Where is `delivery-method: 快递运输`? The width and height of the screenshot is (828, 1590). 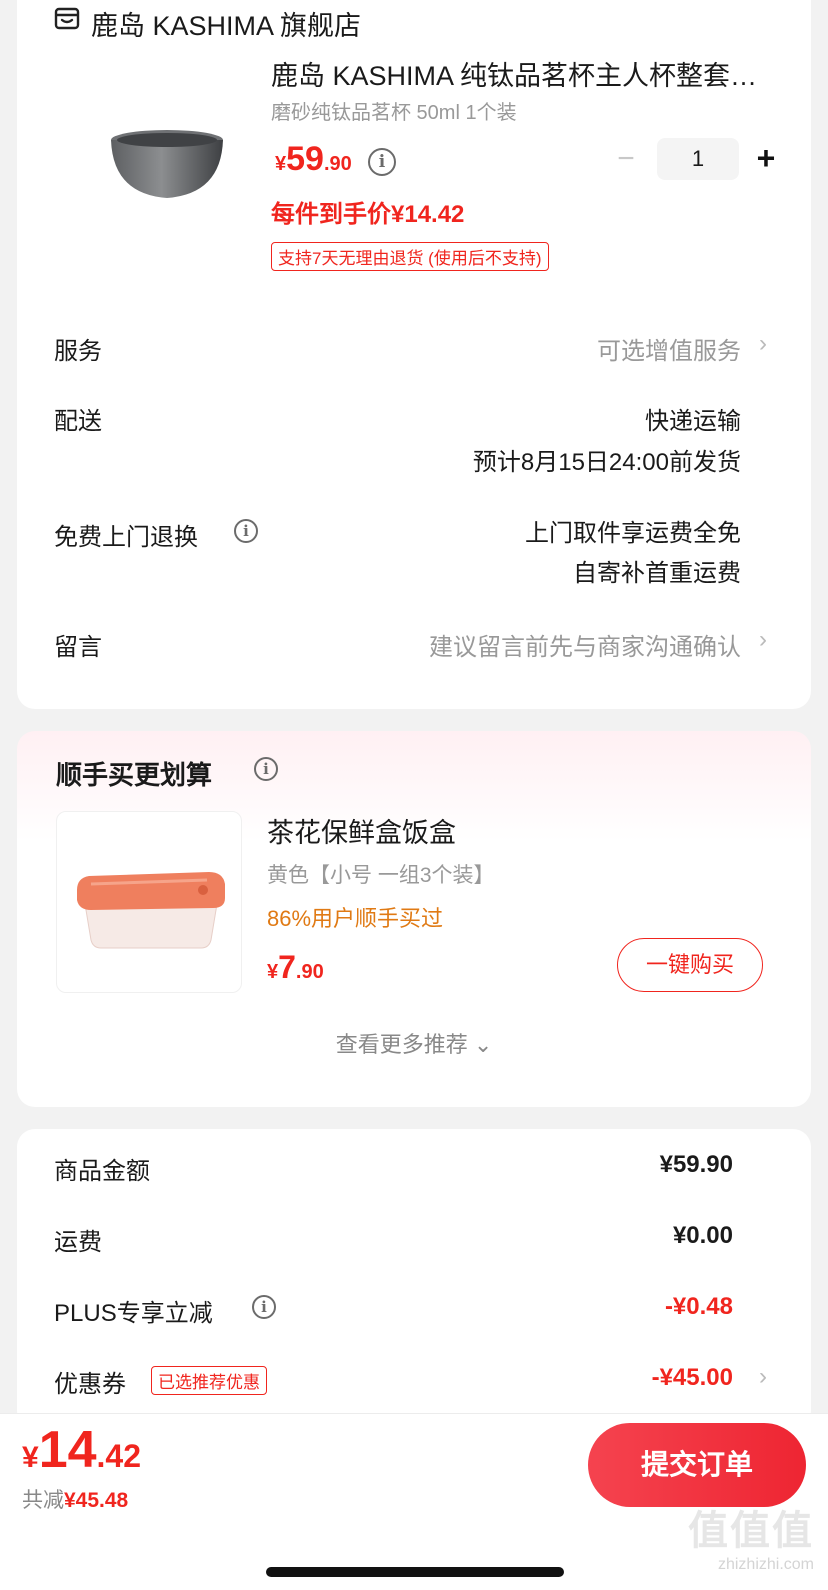
delivery-method: 快递运输 is located at coordinates (693, 421).